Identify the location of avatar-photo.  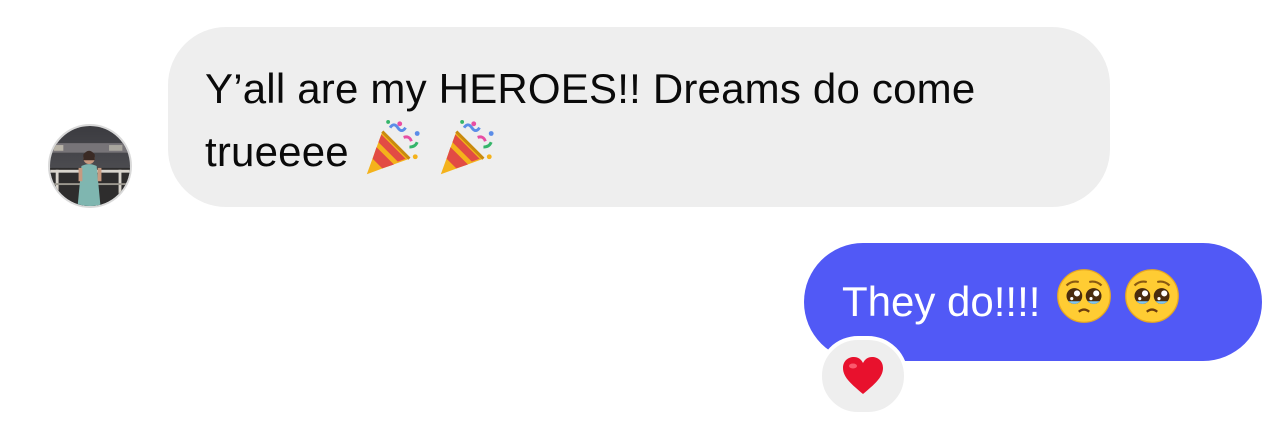
(90, 166).